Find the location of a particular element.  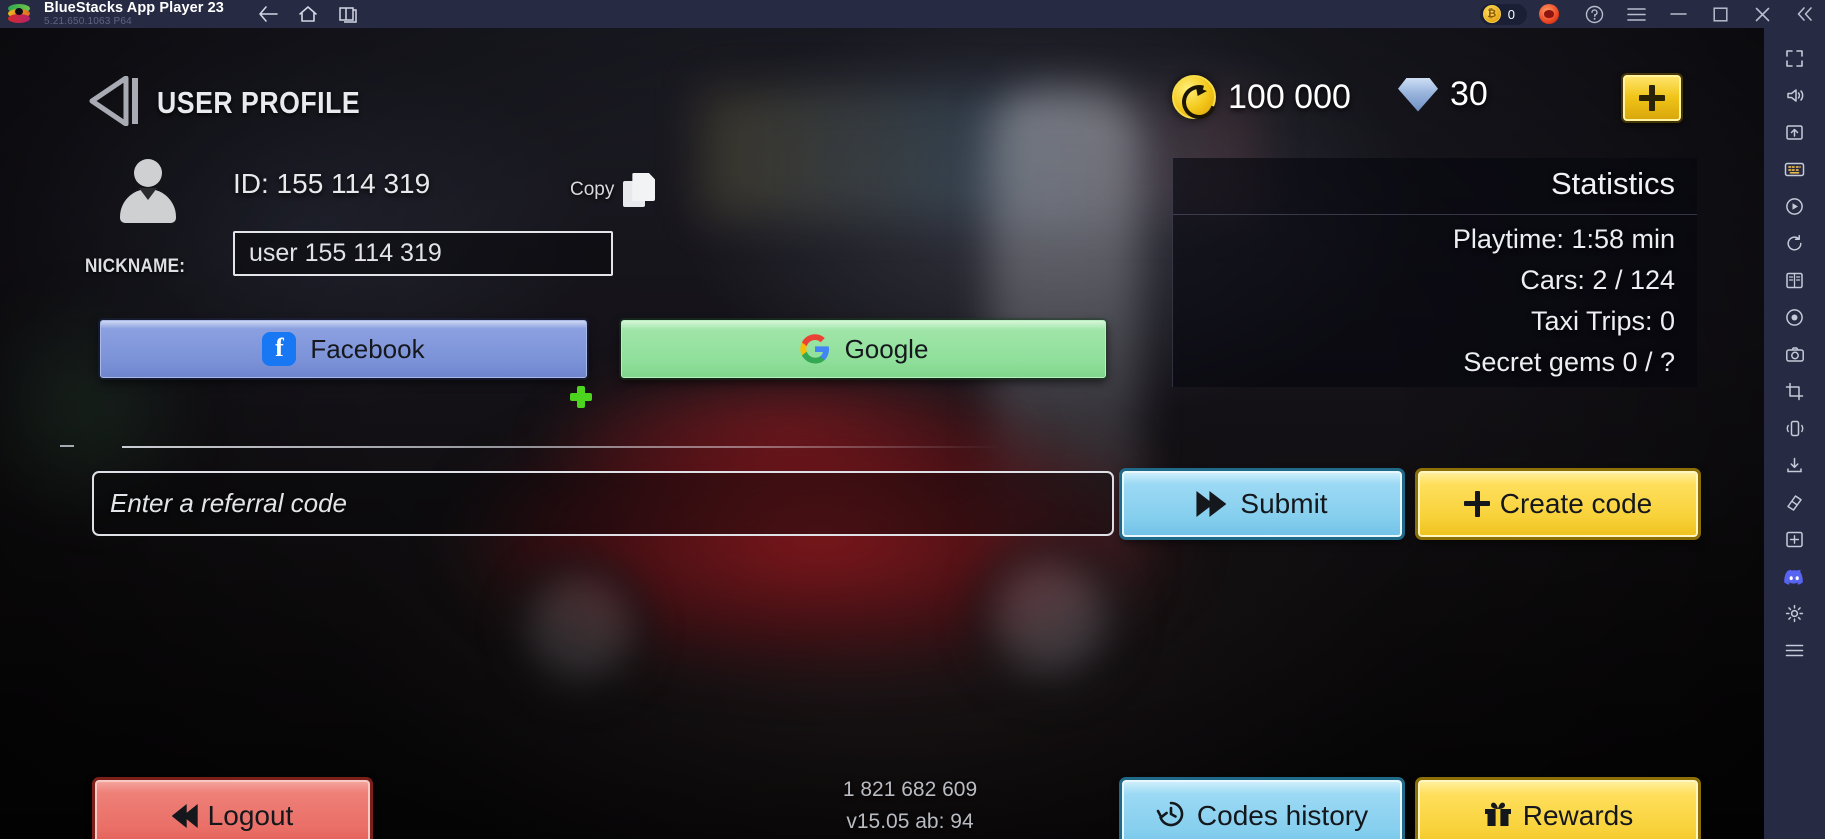

rewind-icon is located at coordinates (184, 816).